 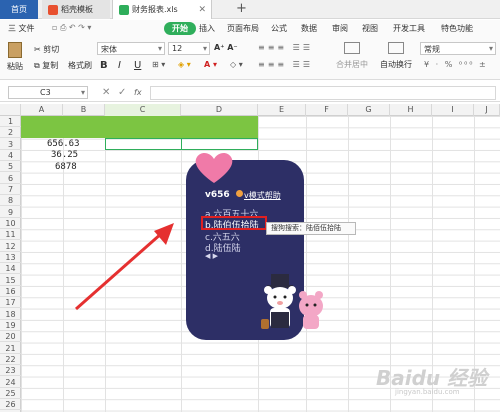 I want to click on tab-home: 首页, so click(x=19, y=9).